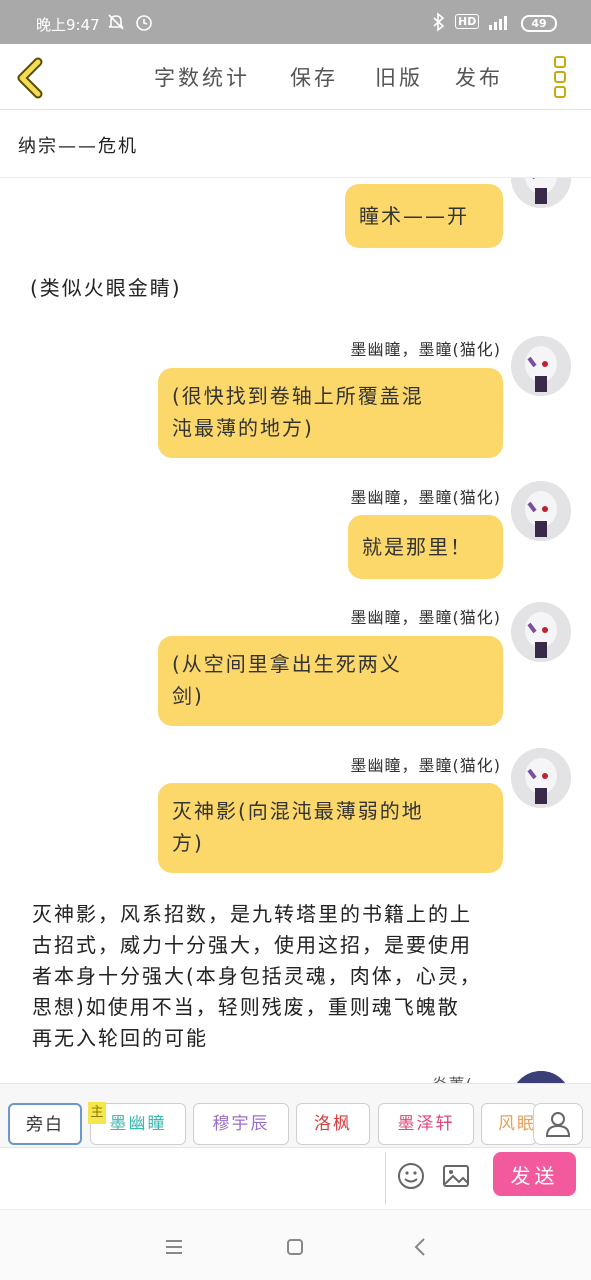  Describe the element at coordinates (252, 914) in the screenshot. I see `narration-line: 灭神影，风系招数，是九转塔里的书籍上的上` at that location.